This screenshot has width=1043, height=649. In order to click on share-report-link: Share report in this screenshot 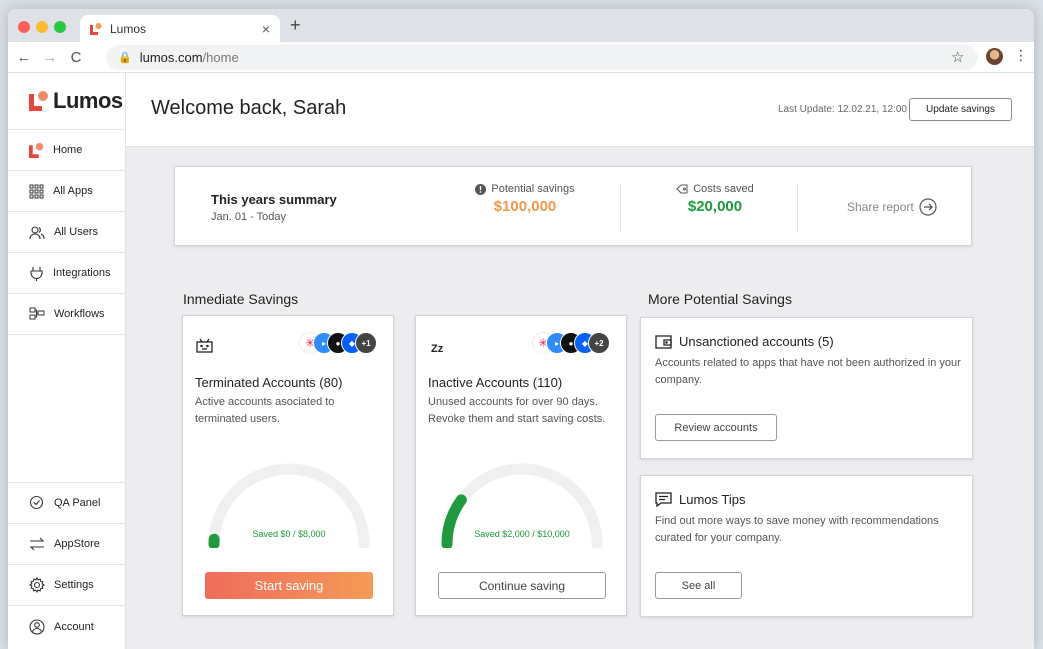, I will do `click(892, 207)`.